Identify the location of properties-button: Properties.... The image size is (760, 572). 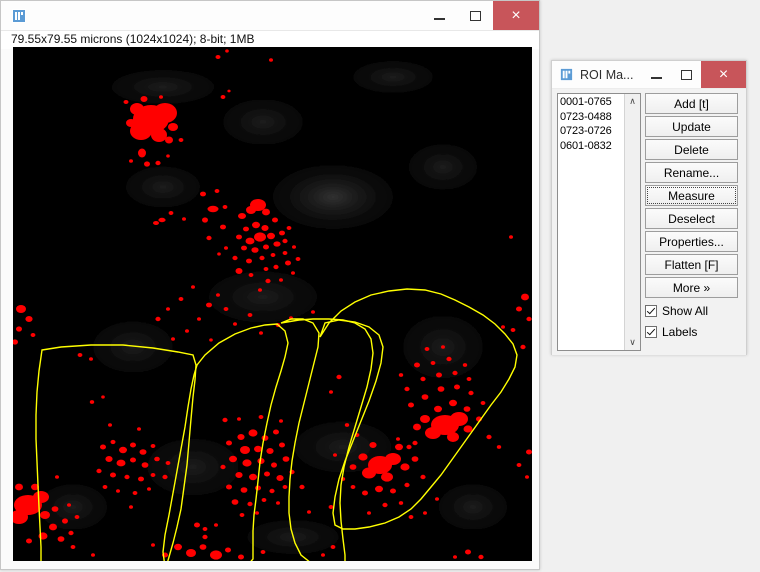
(691, 241).